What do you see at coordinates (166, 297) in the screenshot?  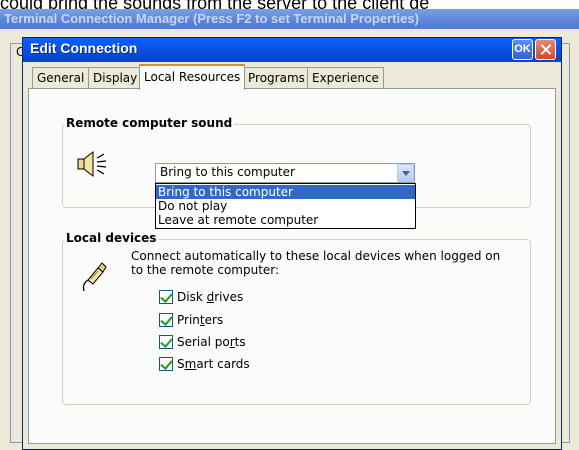 I see `disk-drives-checkbox` at bounding box center [166, 297].